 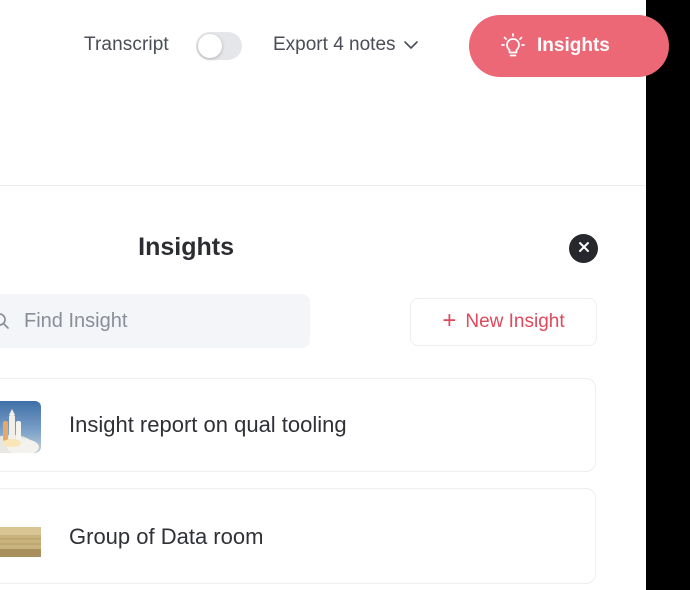 I want to click on folder-stack-image, so click(x=20, y=537).